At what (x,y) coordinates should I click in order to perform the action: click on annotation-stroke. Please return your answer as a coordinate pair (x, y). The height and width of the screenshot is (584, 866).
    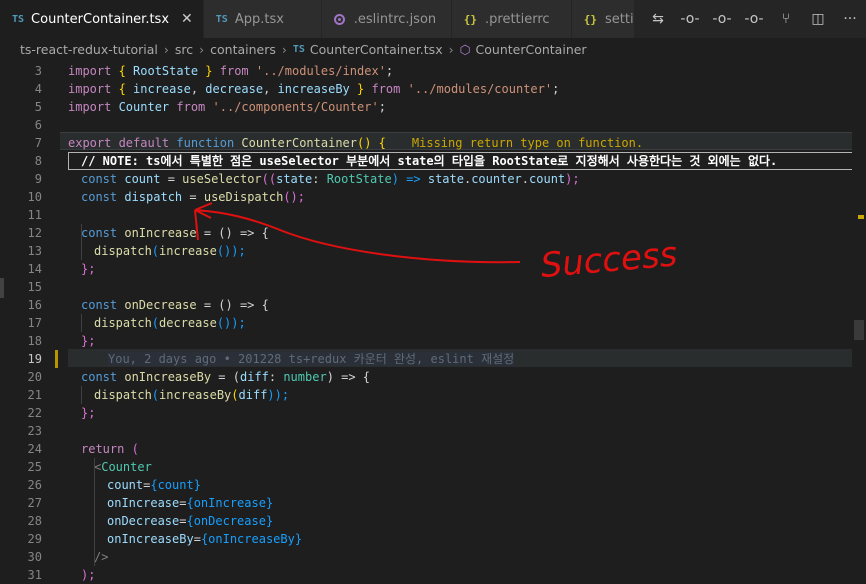
    Looking at the image, I should click on (196, 225).